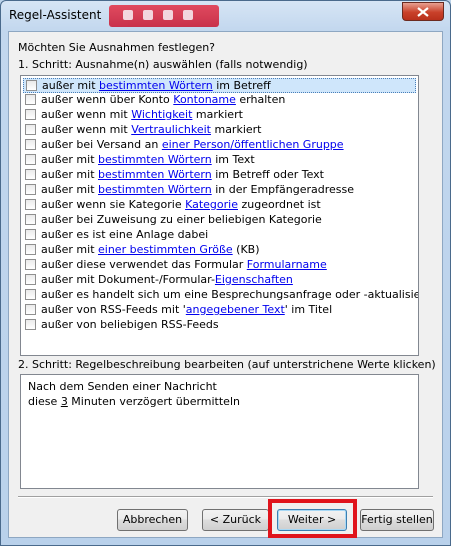  I want to click on exception-label: außer es ist eine Anlage dabei, so click(124, 235).